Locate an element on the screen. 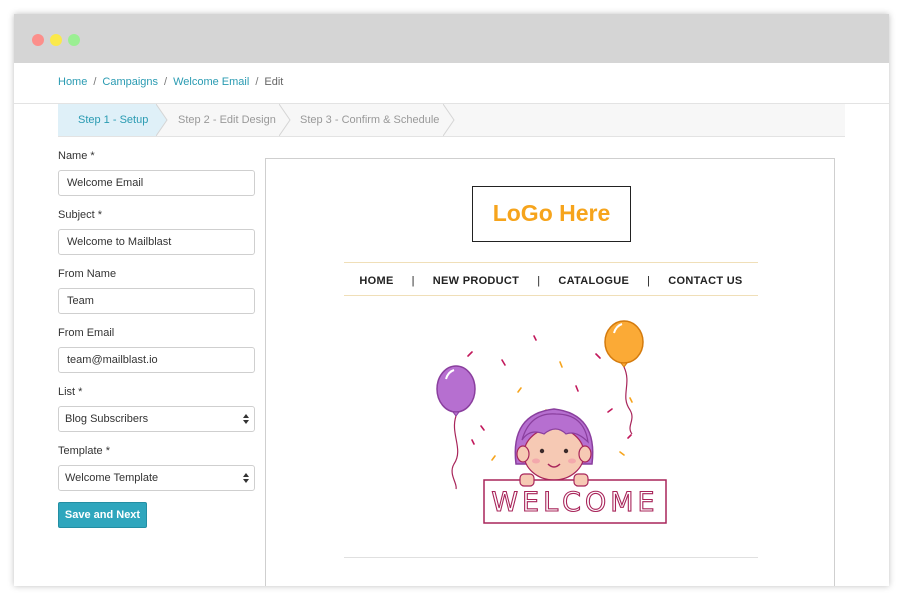 The width and height of the screenshot is (903, 600). kid-icon is located at coordinates (554, 444).